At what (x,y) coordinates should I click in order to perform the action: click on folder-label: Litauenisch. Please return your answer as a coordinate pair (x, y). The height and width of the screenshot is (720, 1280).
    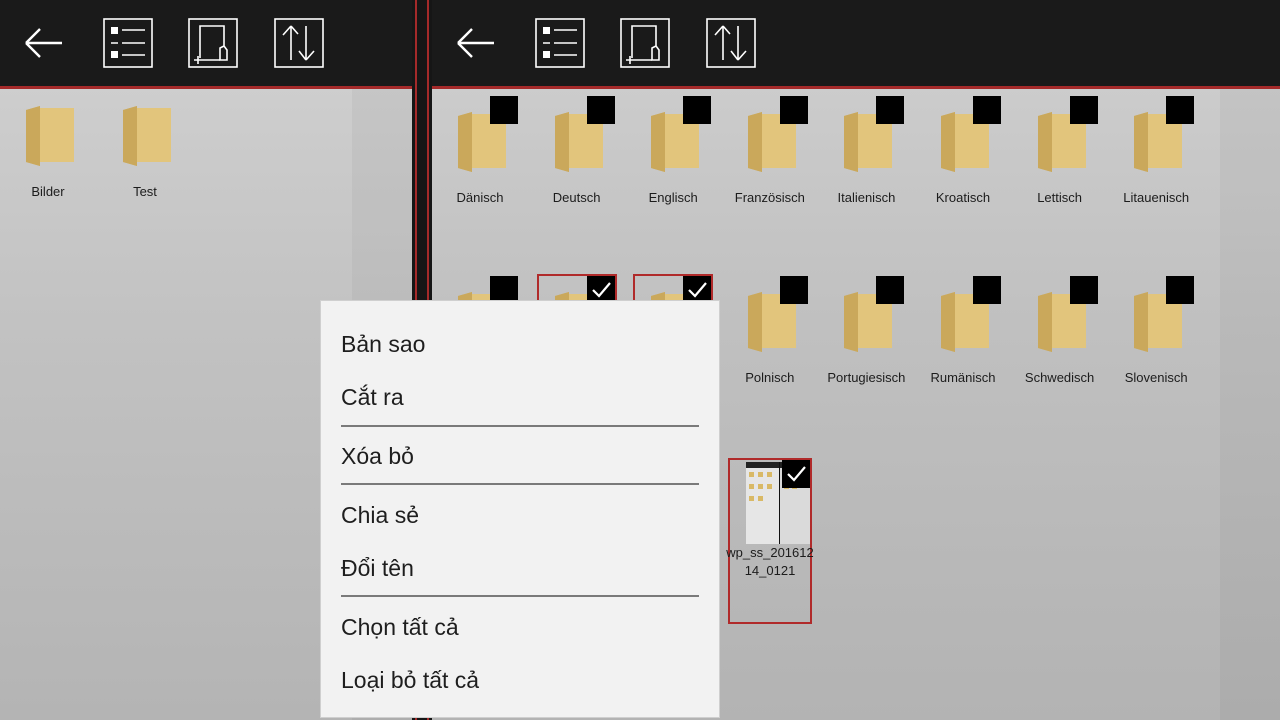
    Looking at the image, I should click on (1156, 197).